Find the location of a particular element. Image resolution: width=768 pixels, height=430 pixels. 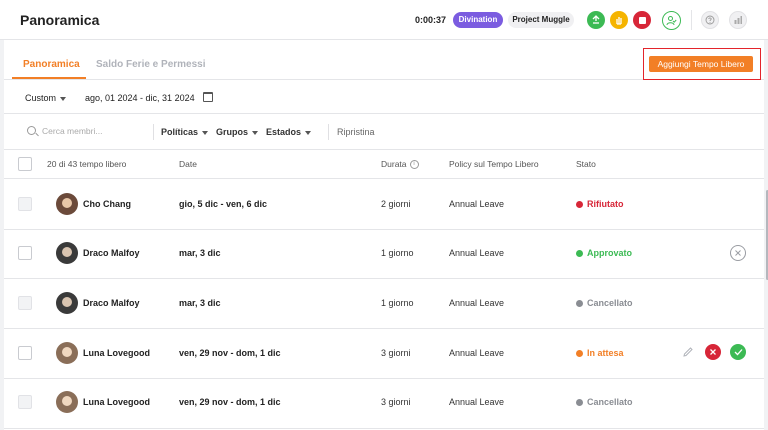

calendar-icon is located at coordinates (208, 97).